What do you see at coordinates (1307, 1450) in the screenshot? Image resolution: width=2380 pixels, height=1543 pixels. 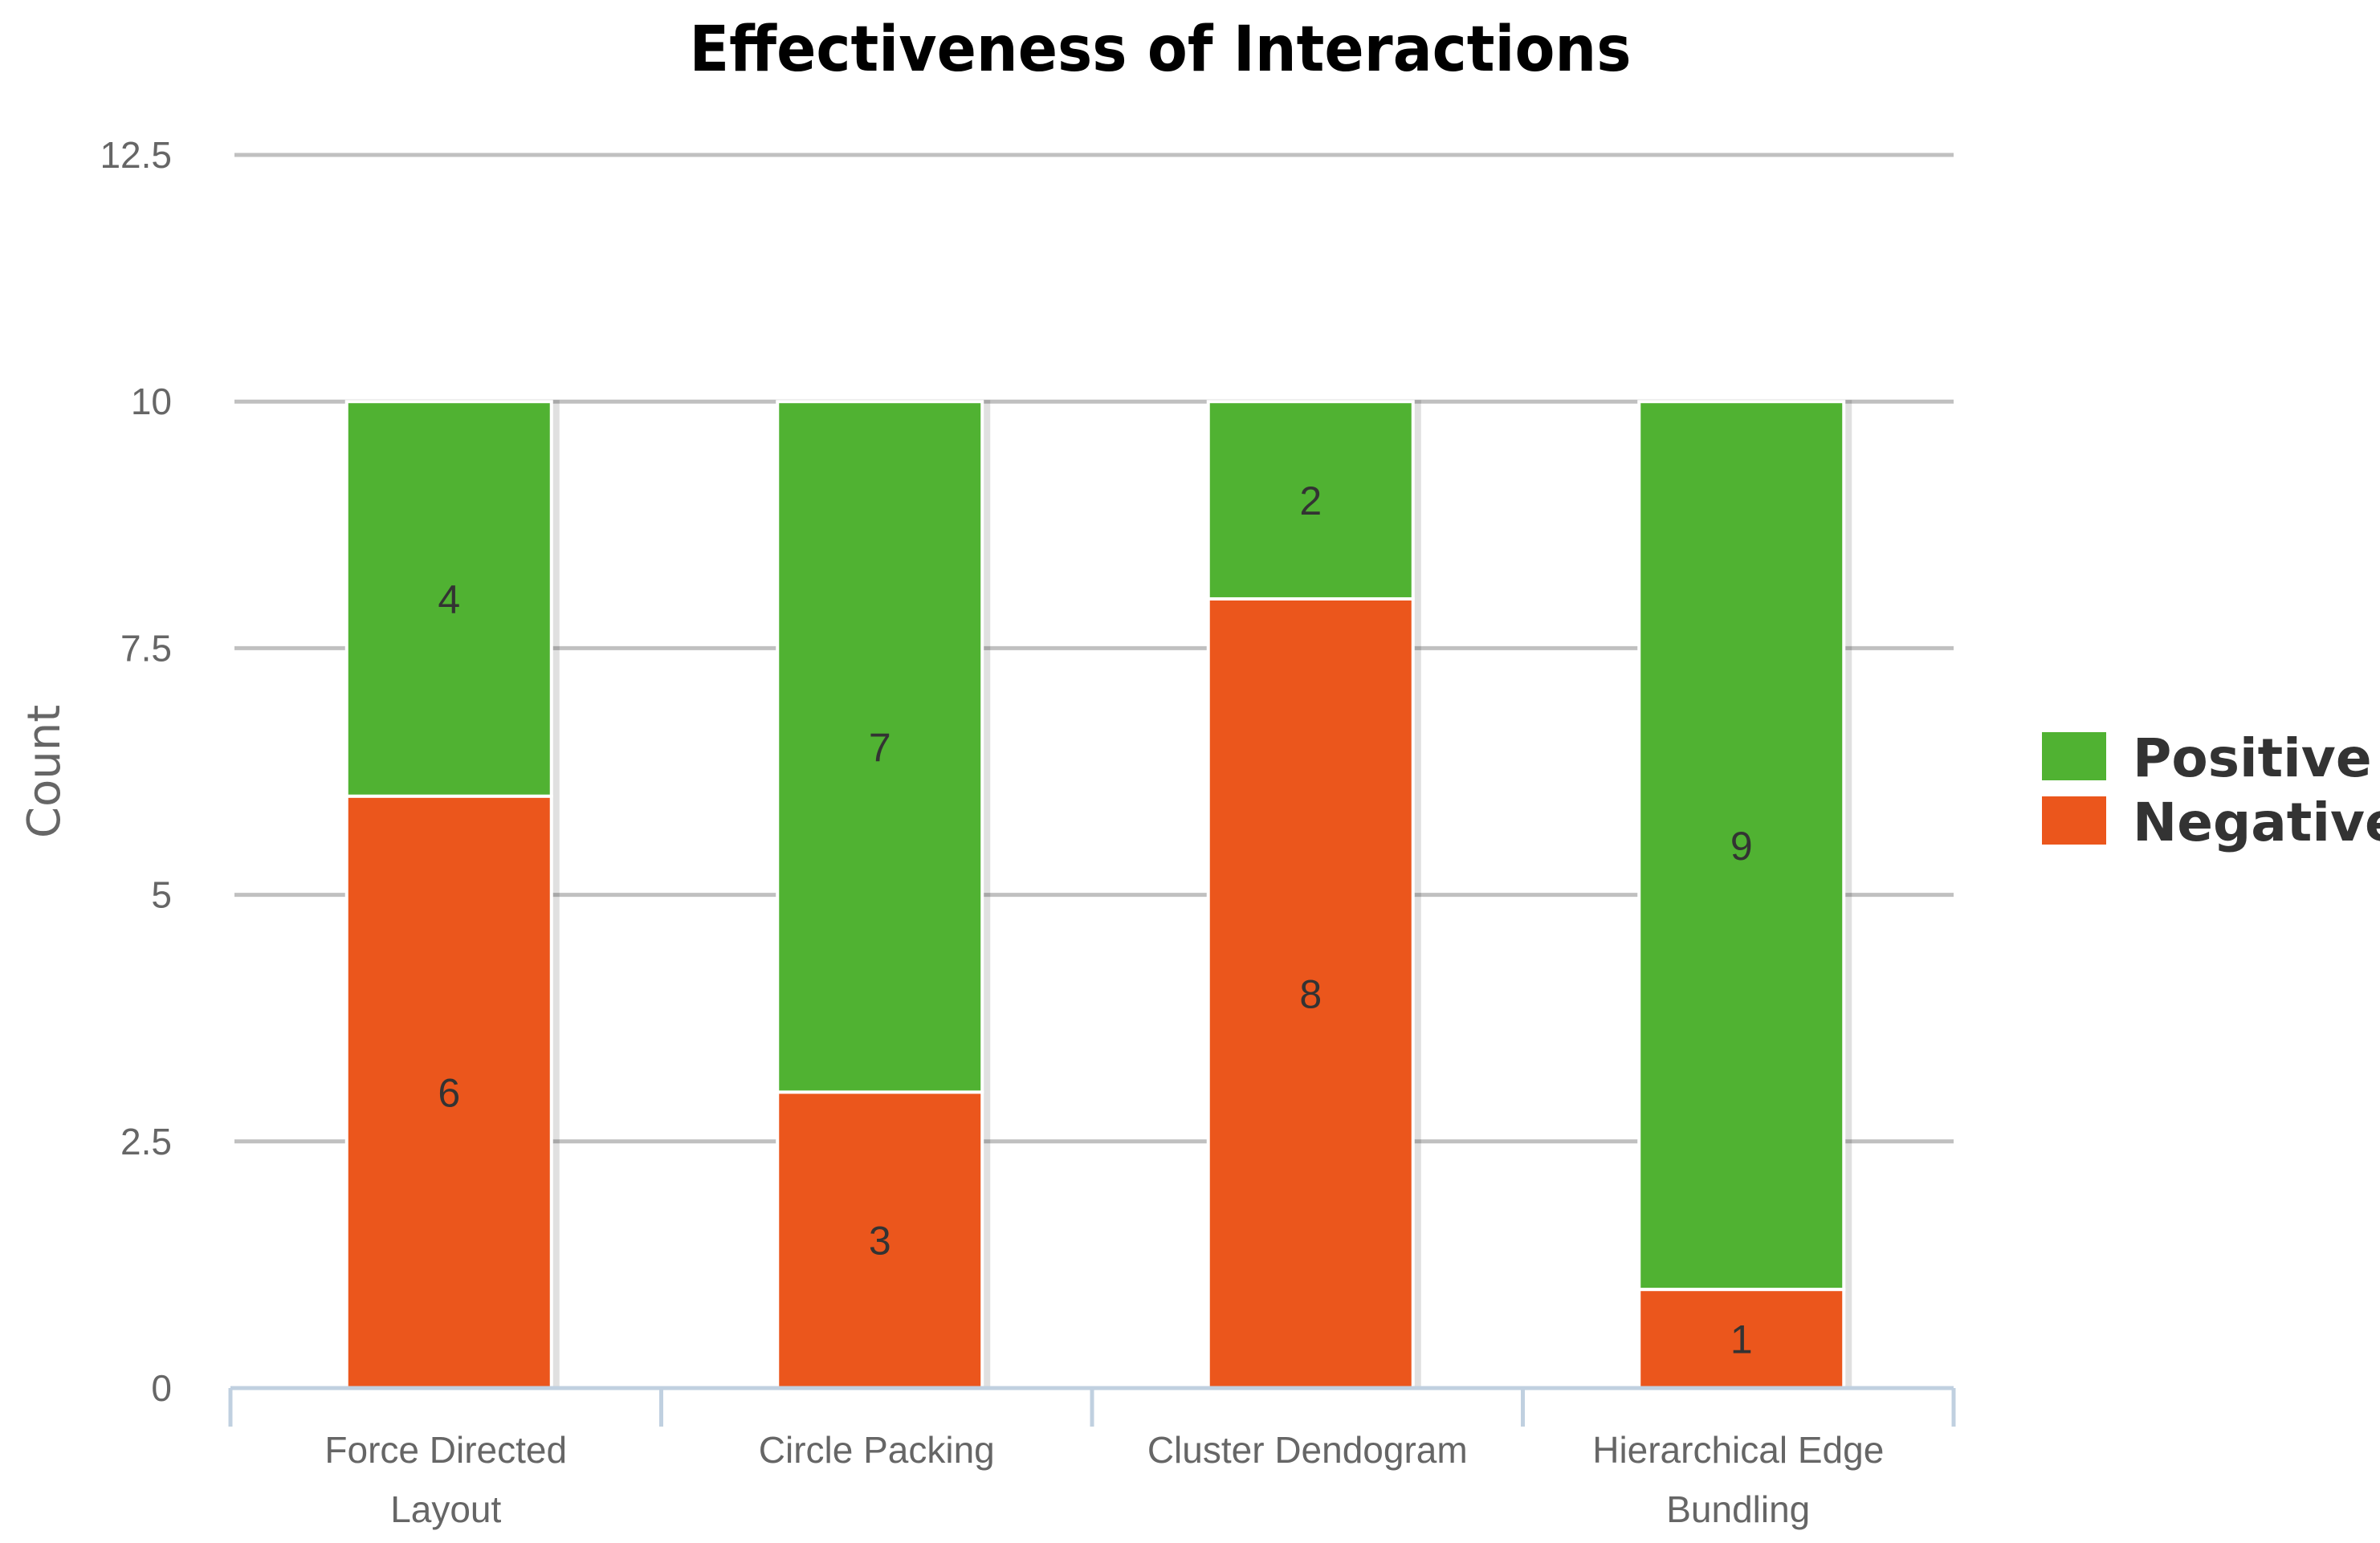 I see `x-tick-label: Cluster Dendogram` at bounding box center [1307, 1450].